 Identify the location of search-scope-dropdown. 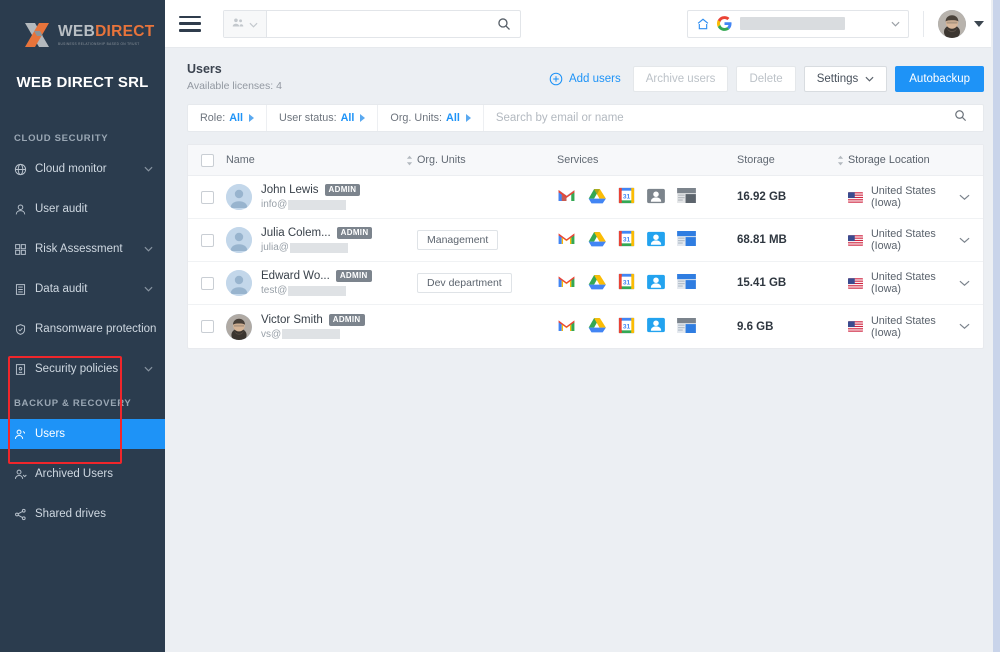
(245, 23).